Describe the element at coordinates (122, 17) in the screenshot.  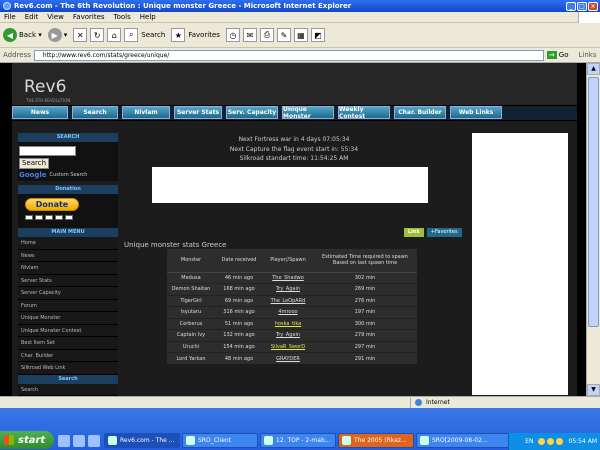
I see `menu-tools: Tools` at that location.